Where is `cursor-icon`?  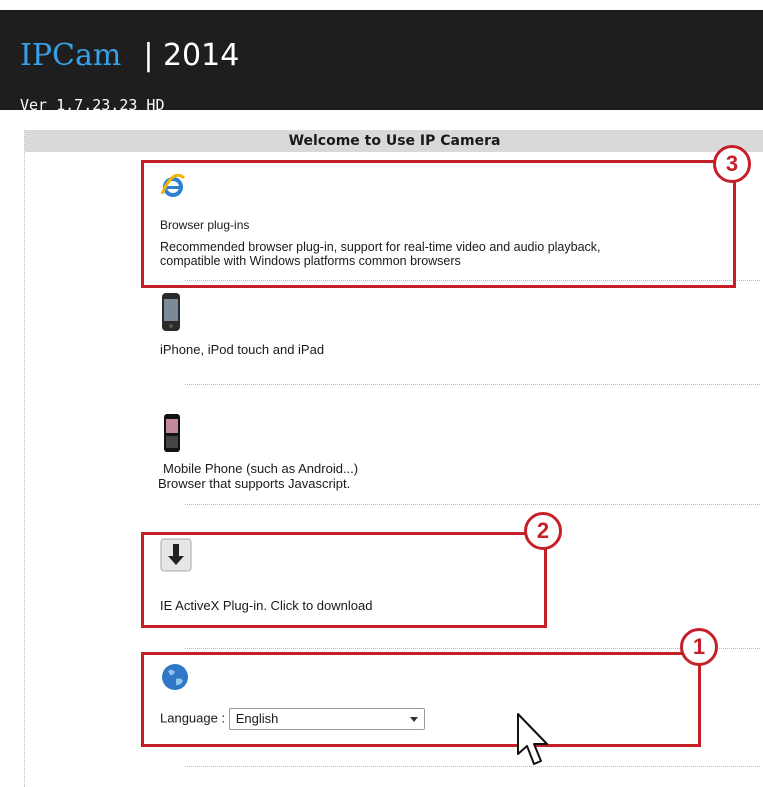
cursor-icon is located at coordinates (533, 742).